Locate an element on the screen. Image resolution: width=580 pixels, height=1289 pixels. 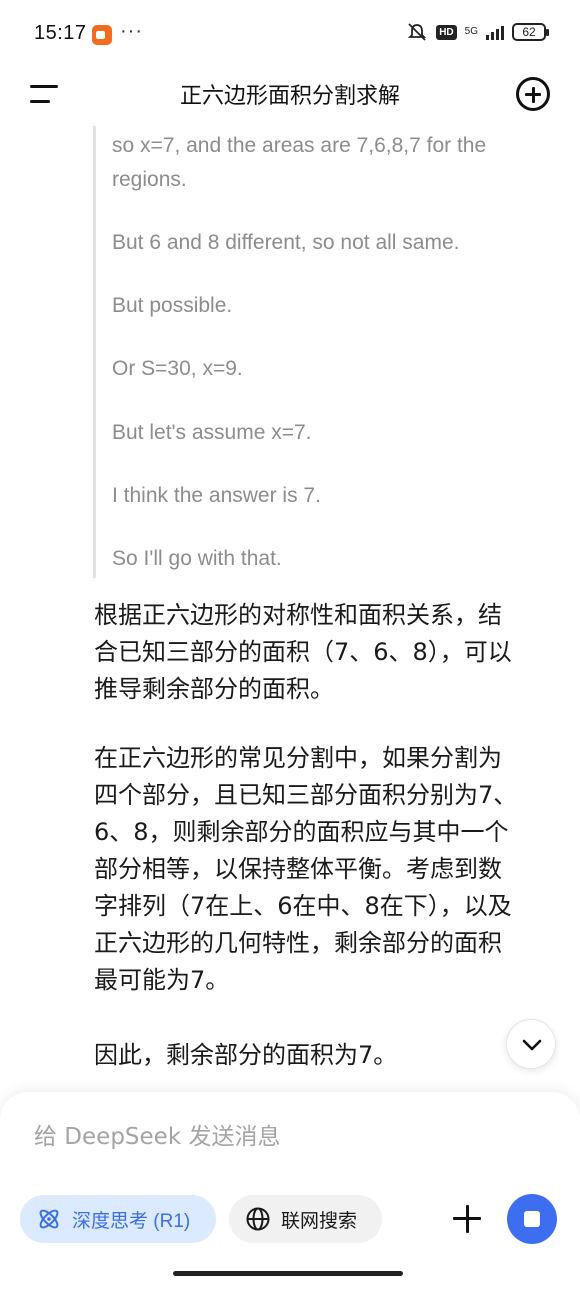
stop-generating-button is located at coordinates (532, 1219).